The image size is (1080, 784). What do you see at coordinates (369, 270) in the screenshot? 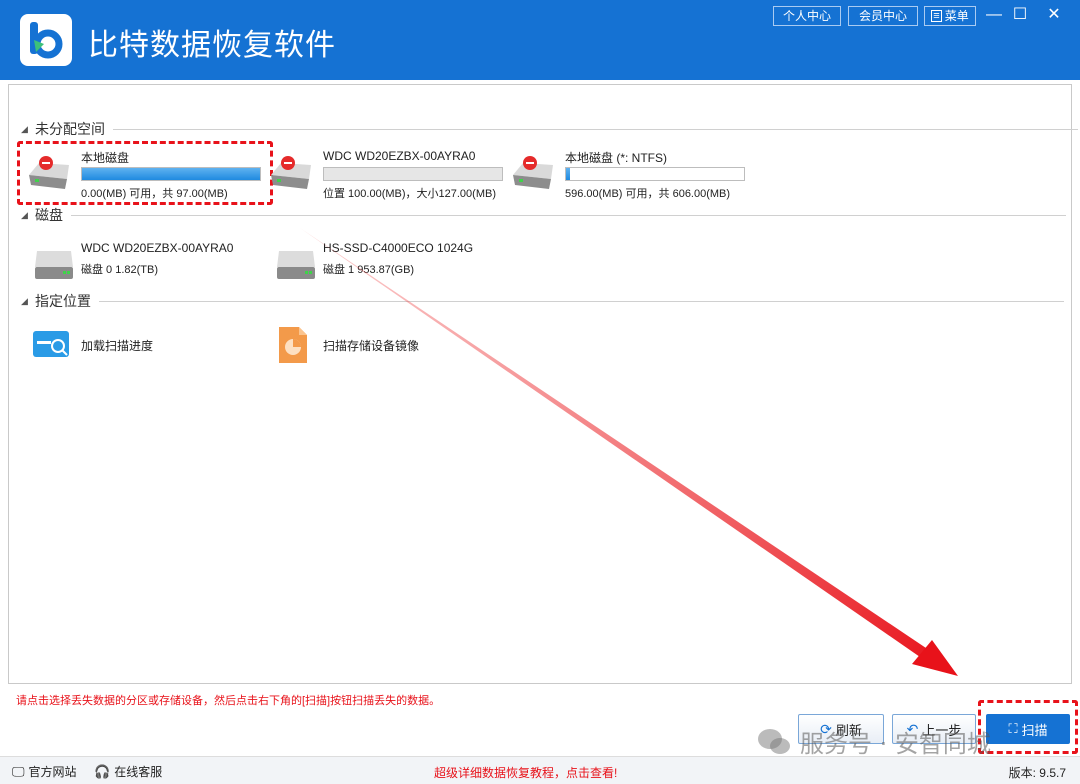
I see `disk-info: 磁盘 1 953.87(GB)` at bounding box center [369, 270].